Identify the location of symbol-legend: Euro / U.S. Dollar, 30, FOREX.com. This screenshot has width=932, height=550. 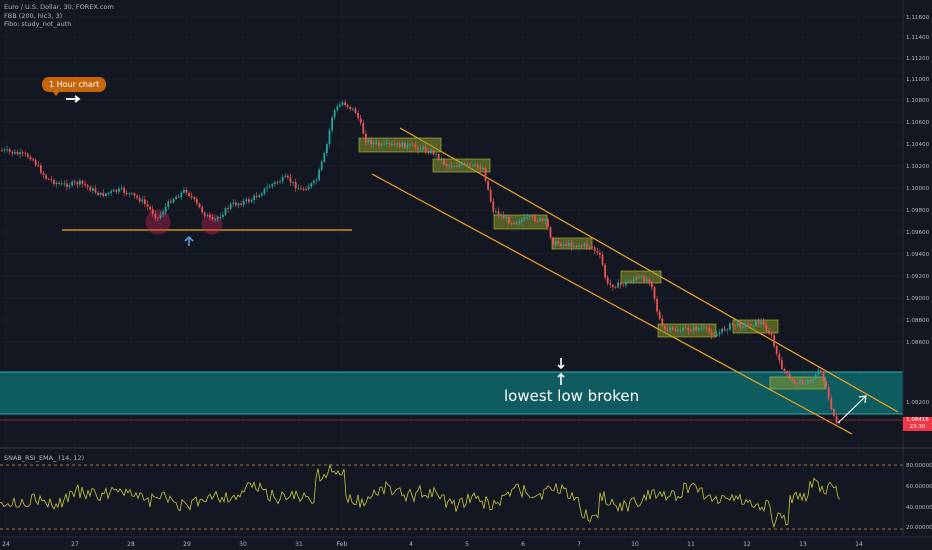
(59, 7).